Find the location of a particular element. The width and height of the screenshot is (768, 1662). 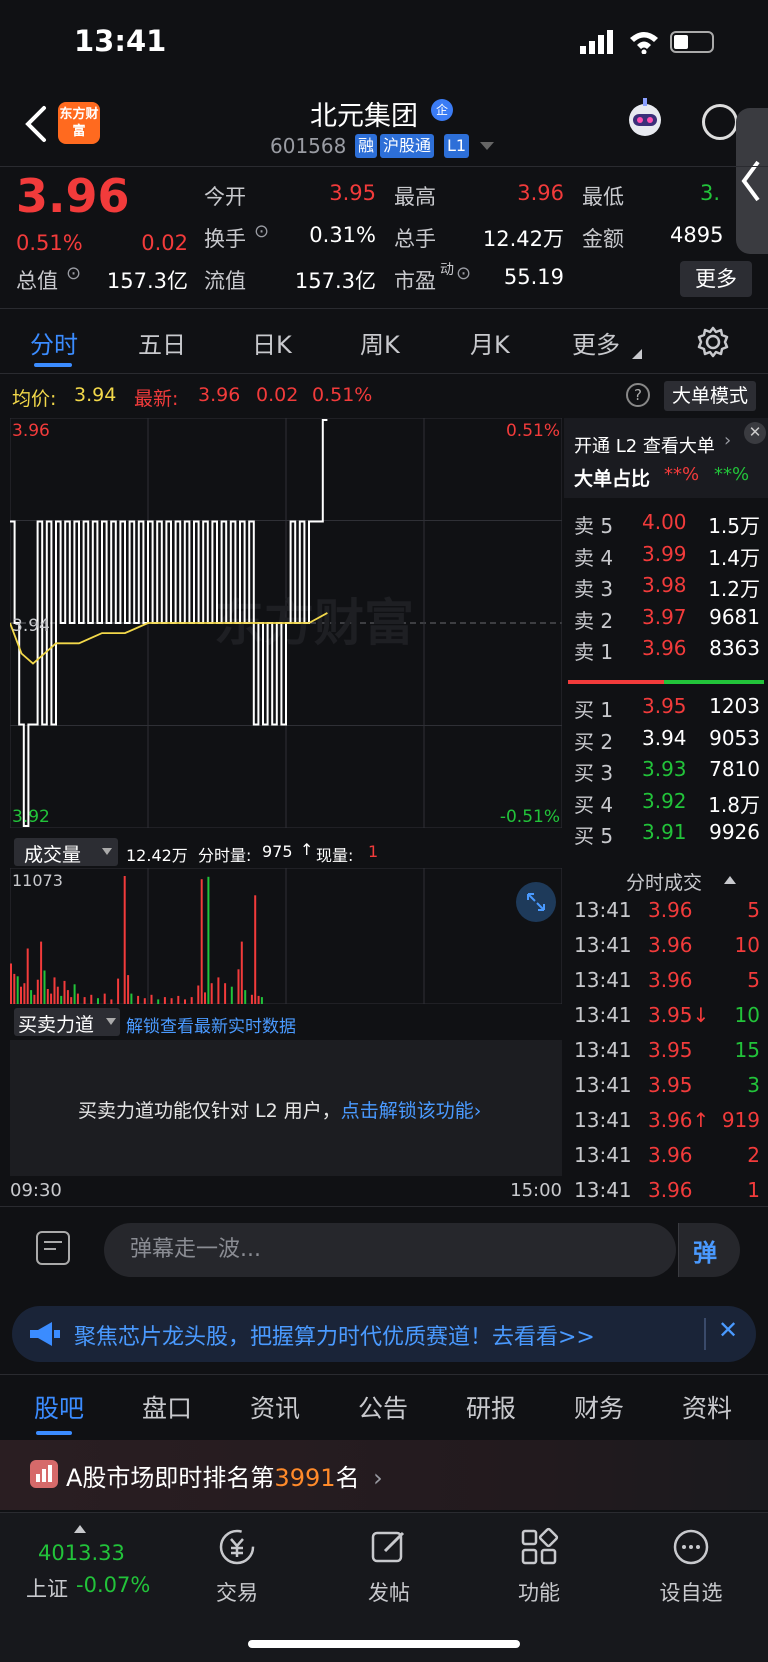

index-ticker: 4013.33 上证 -0.07% is located at coordinates (85, 1569).